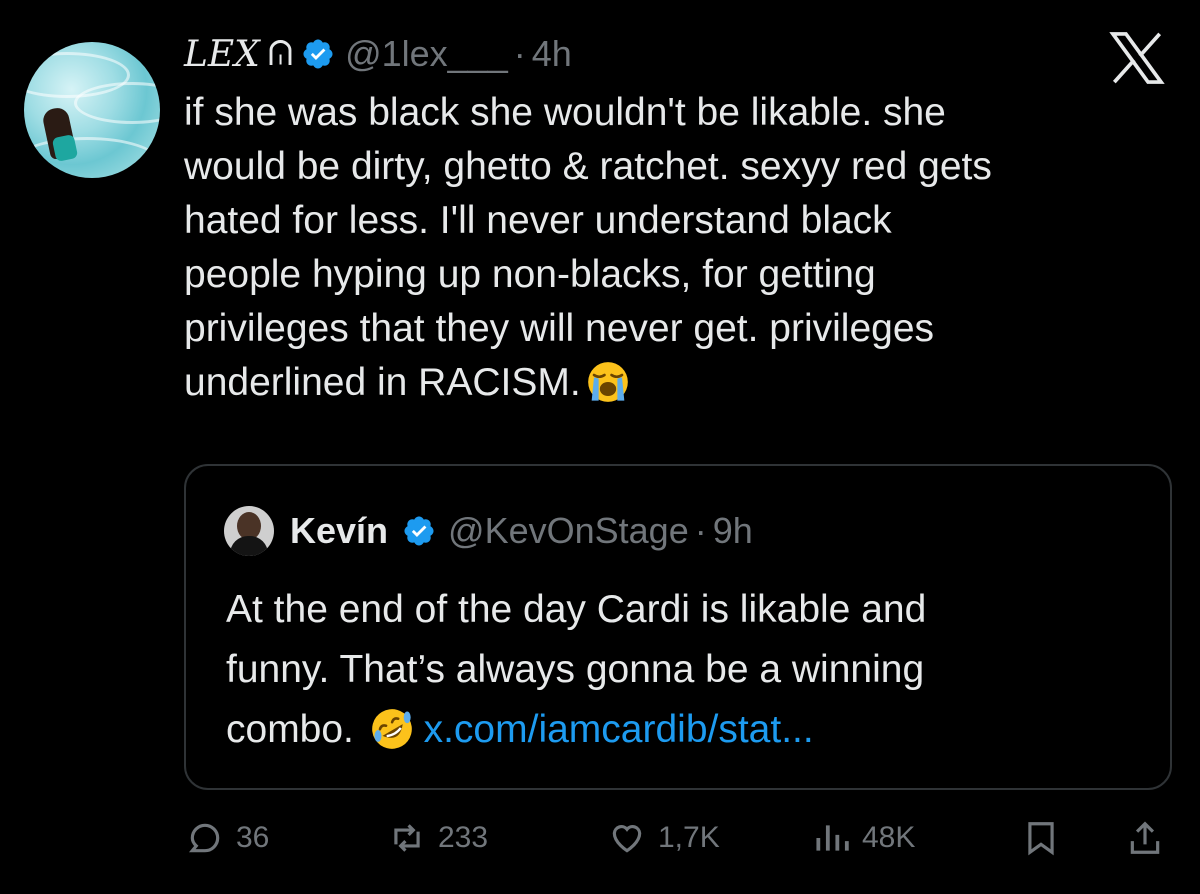 The image size is (1200, 894). I want to click on repost-button: 233, so click(438, 838).